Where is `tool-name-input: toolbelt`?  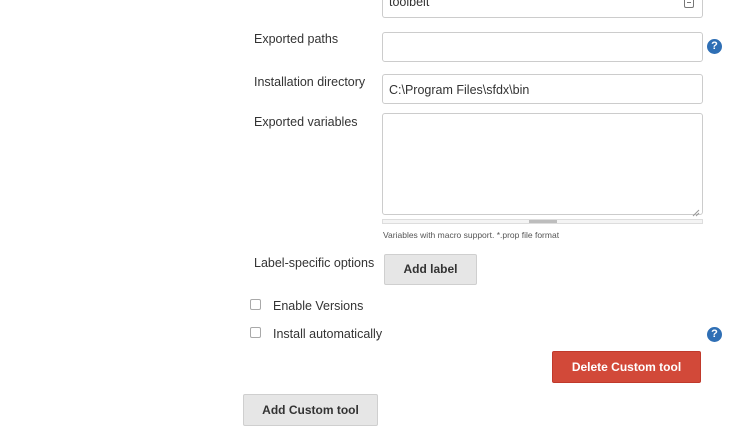 tool-name-input: toolbelt is located at coordinates (542, 9).